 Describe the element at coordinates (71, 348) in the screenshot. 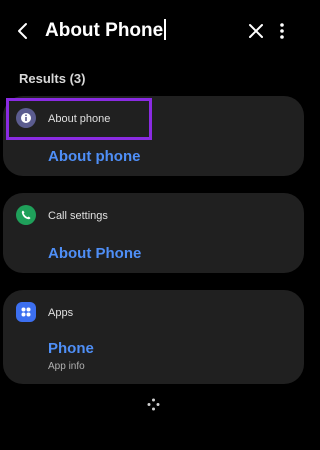

I see `result-link: Phone` at that location.